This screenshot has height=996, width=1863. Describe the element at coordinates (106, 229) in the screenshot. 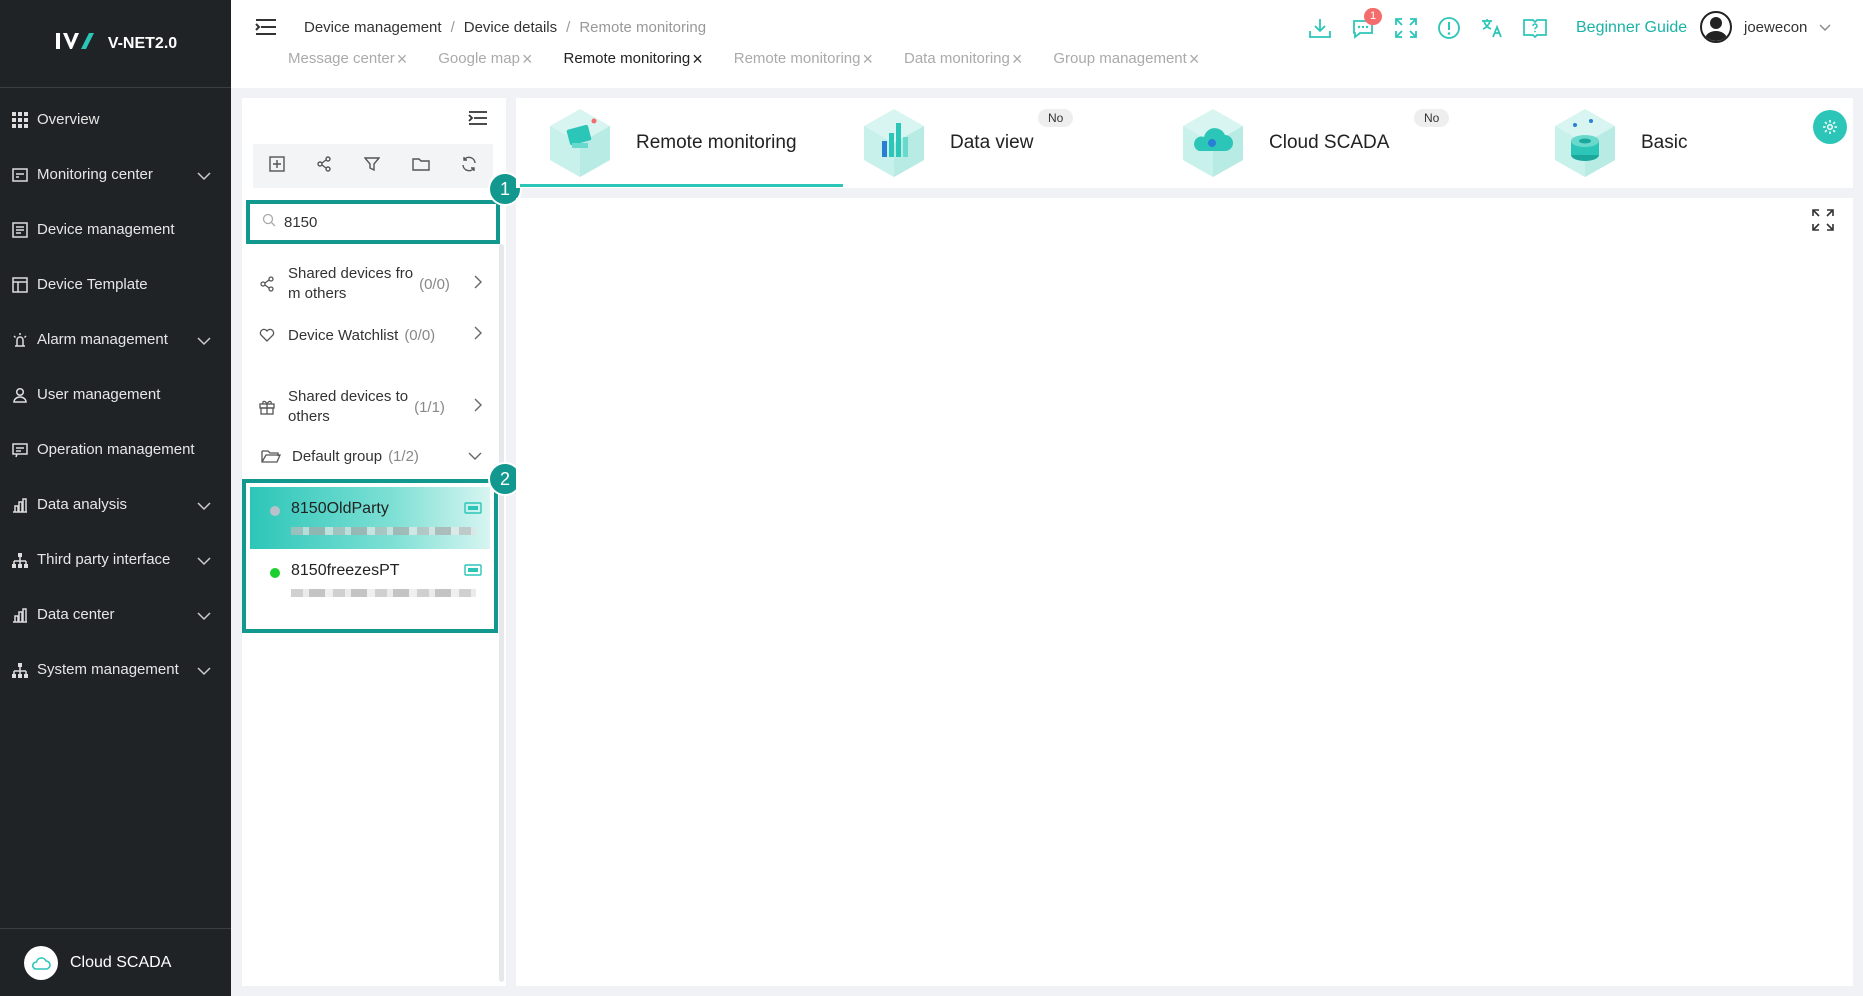

I see `sidebar-item-label: Device management` at that location.